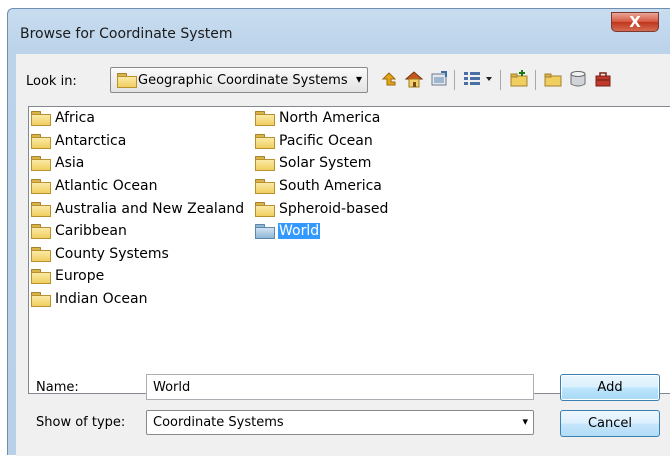  I want to click on look-in-value: Geographic Coordinate Systems, so click(243, 80).